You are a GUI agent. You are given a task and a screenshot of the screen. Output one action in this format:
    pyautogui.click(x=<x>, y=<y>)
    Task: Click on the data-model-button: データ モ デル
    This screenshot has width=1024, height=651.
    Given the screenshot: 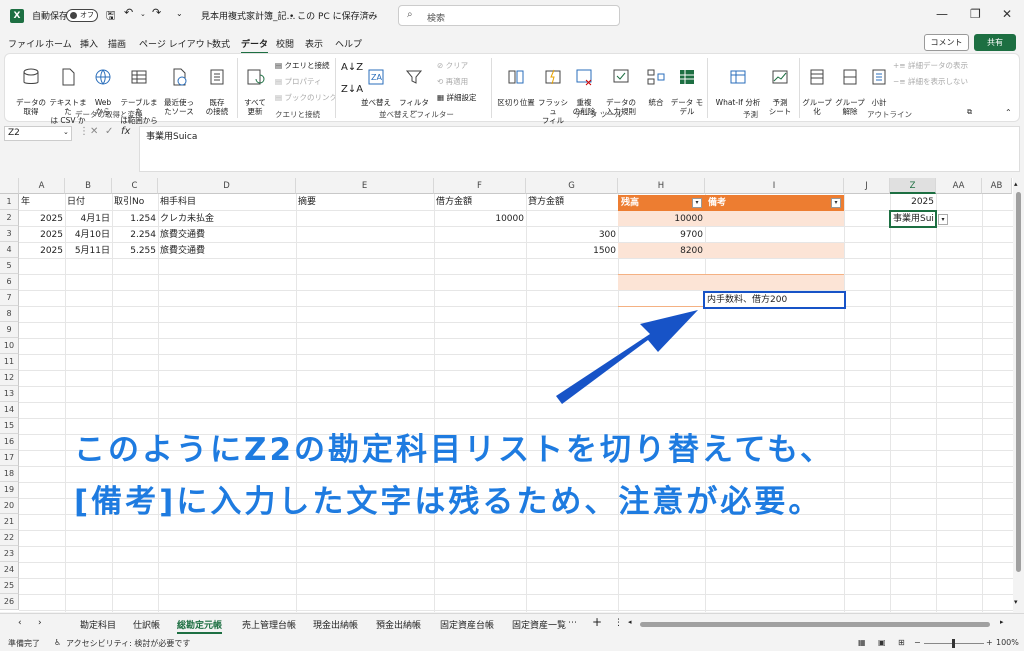 What is the action you would take?
    pyautogui.click(x=687, y=87)
    